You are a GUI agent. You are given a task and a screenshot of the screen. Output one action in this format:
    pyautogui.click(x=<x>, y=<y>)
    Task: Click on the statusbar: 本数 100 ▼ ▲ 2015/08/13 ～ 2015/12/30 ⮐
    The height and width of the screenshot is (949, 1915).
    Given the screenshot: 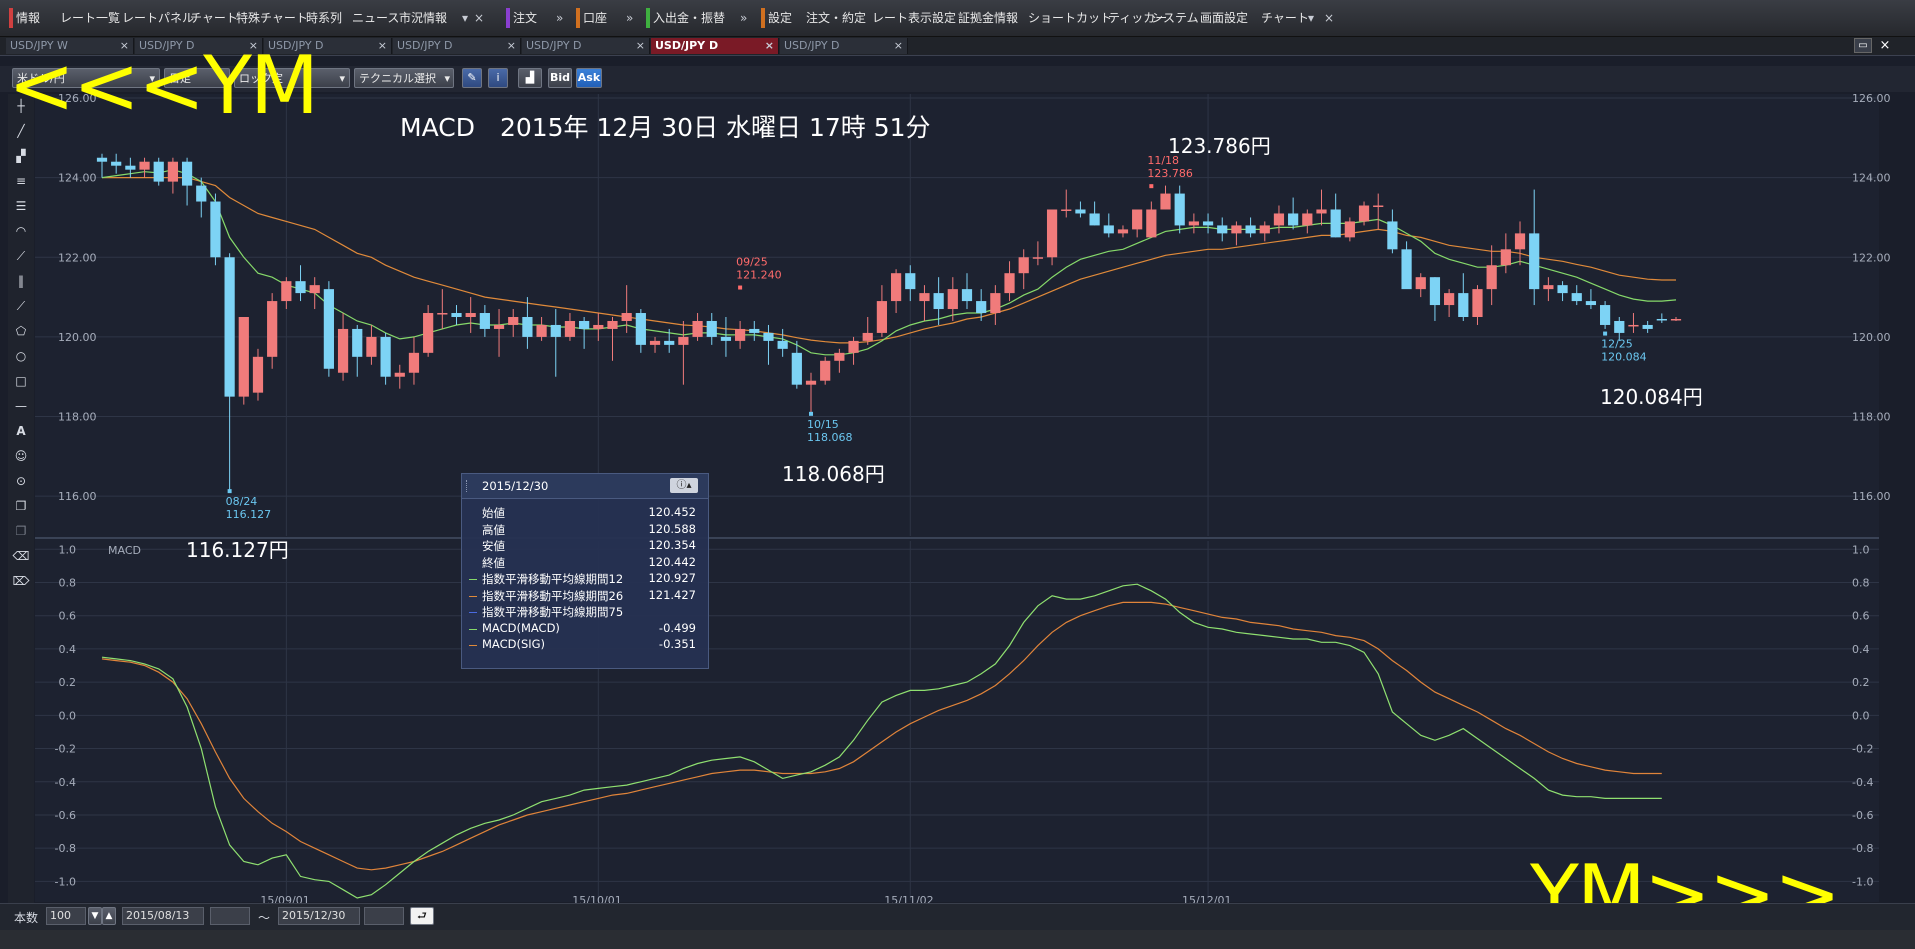 What is the action you would take?
    pyautogui.click(x=957, y=916)
    